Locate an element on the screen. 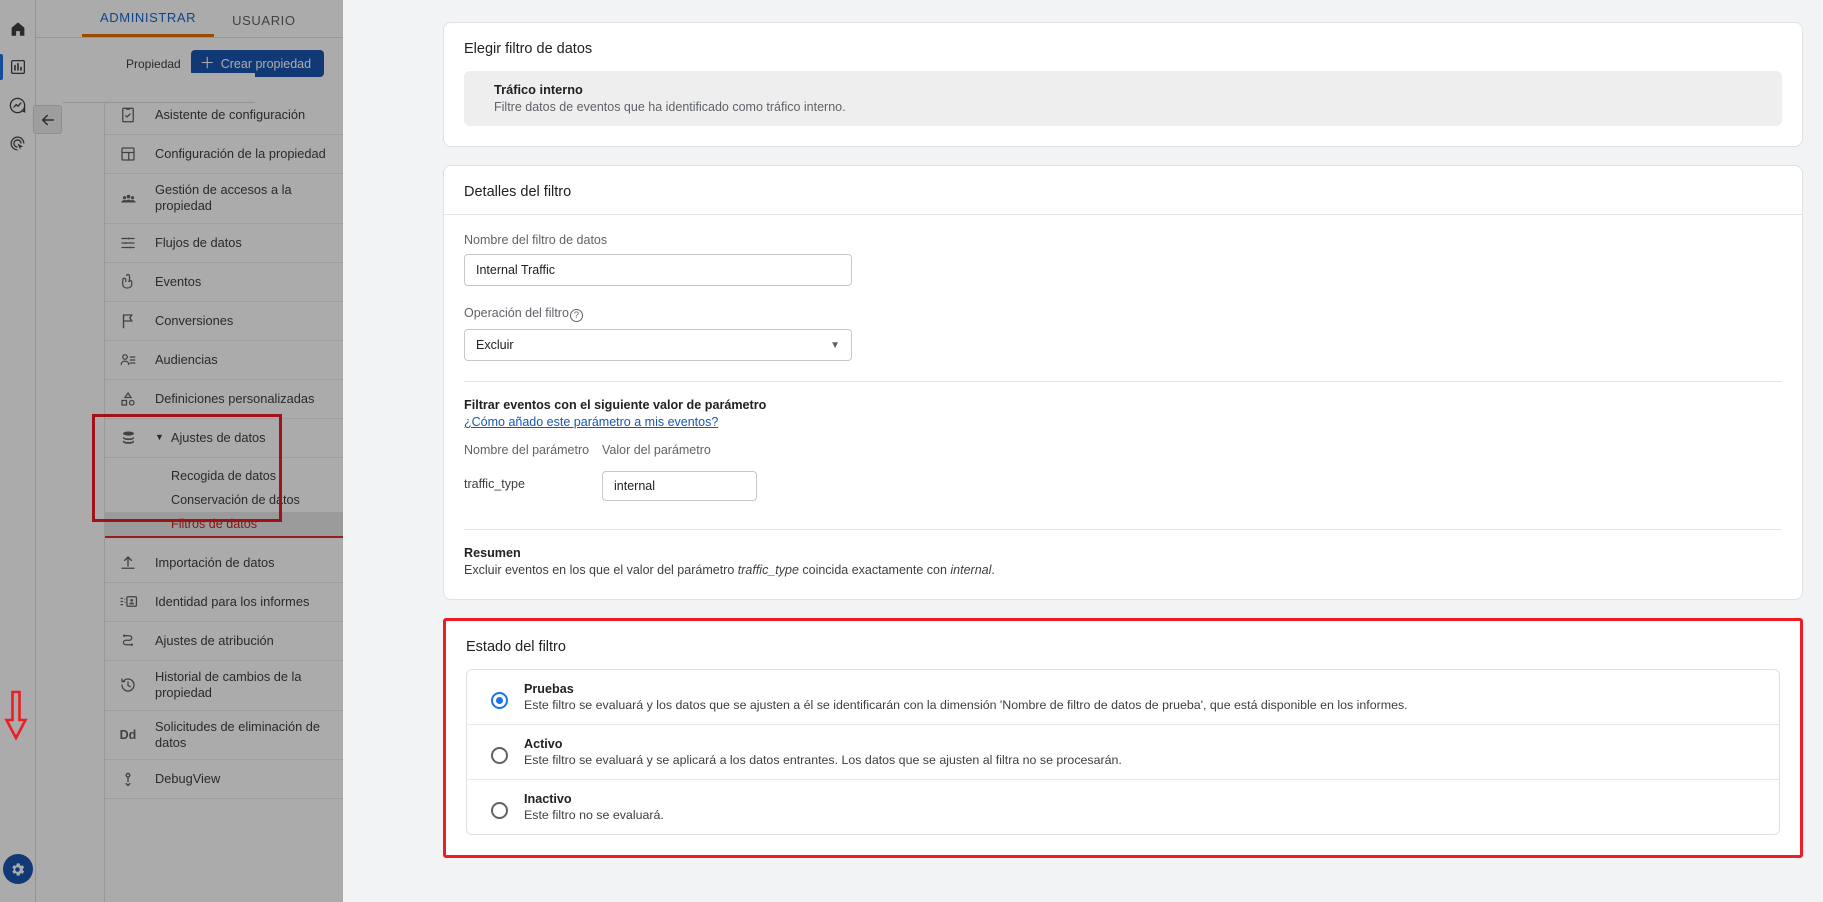  radio-activo is located at coordinates (499, 755).